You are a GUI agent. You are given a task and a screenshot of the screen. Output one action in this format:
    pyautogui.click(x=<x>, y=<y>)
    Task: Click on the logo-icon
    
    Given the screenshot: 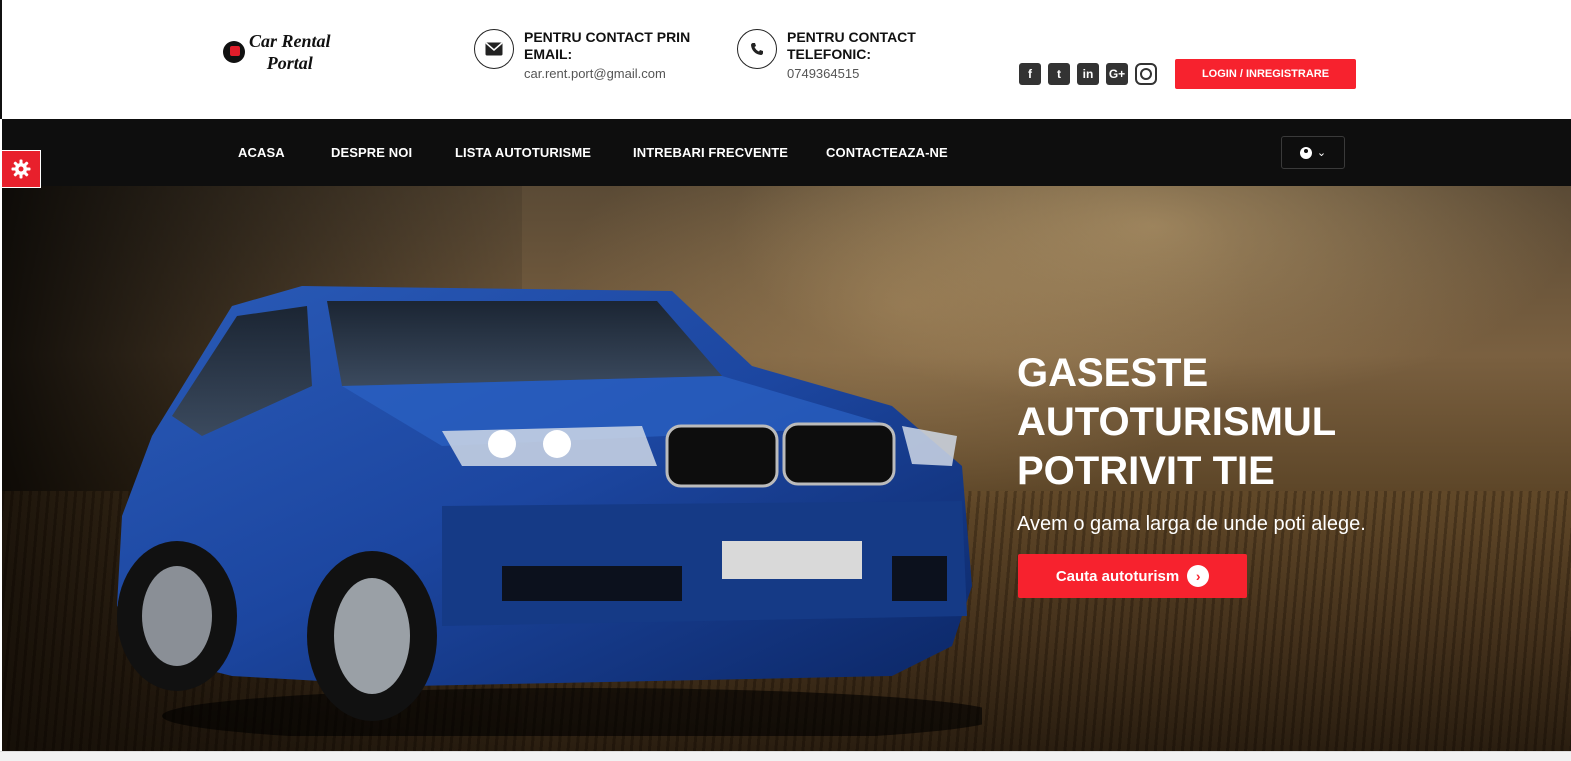 What is the action you would take?
    pyautogui.click(x=234, y=52)
    